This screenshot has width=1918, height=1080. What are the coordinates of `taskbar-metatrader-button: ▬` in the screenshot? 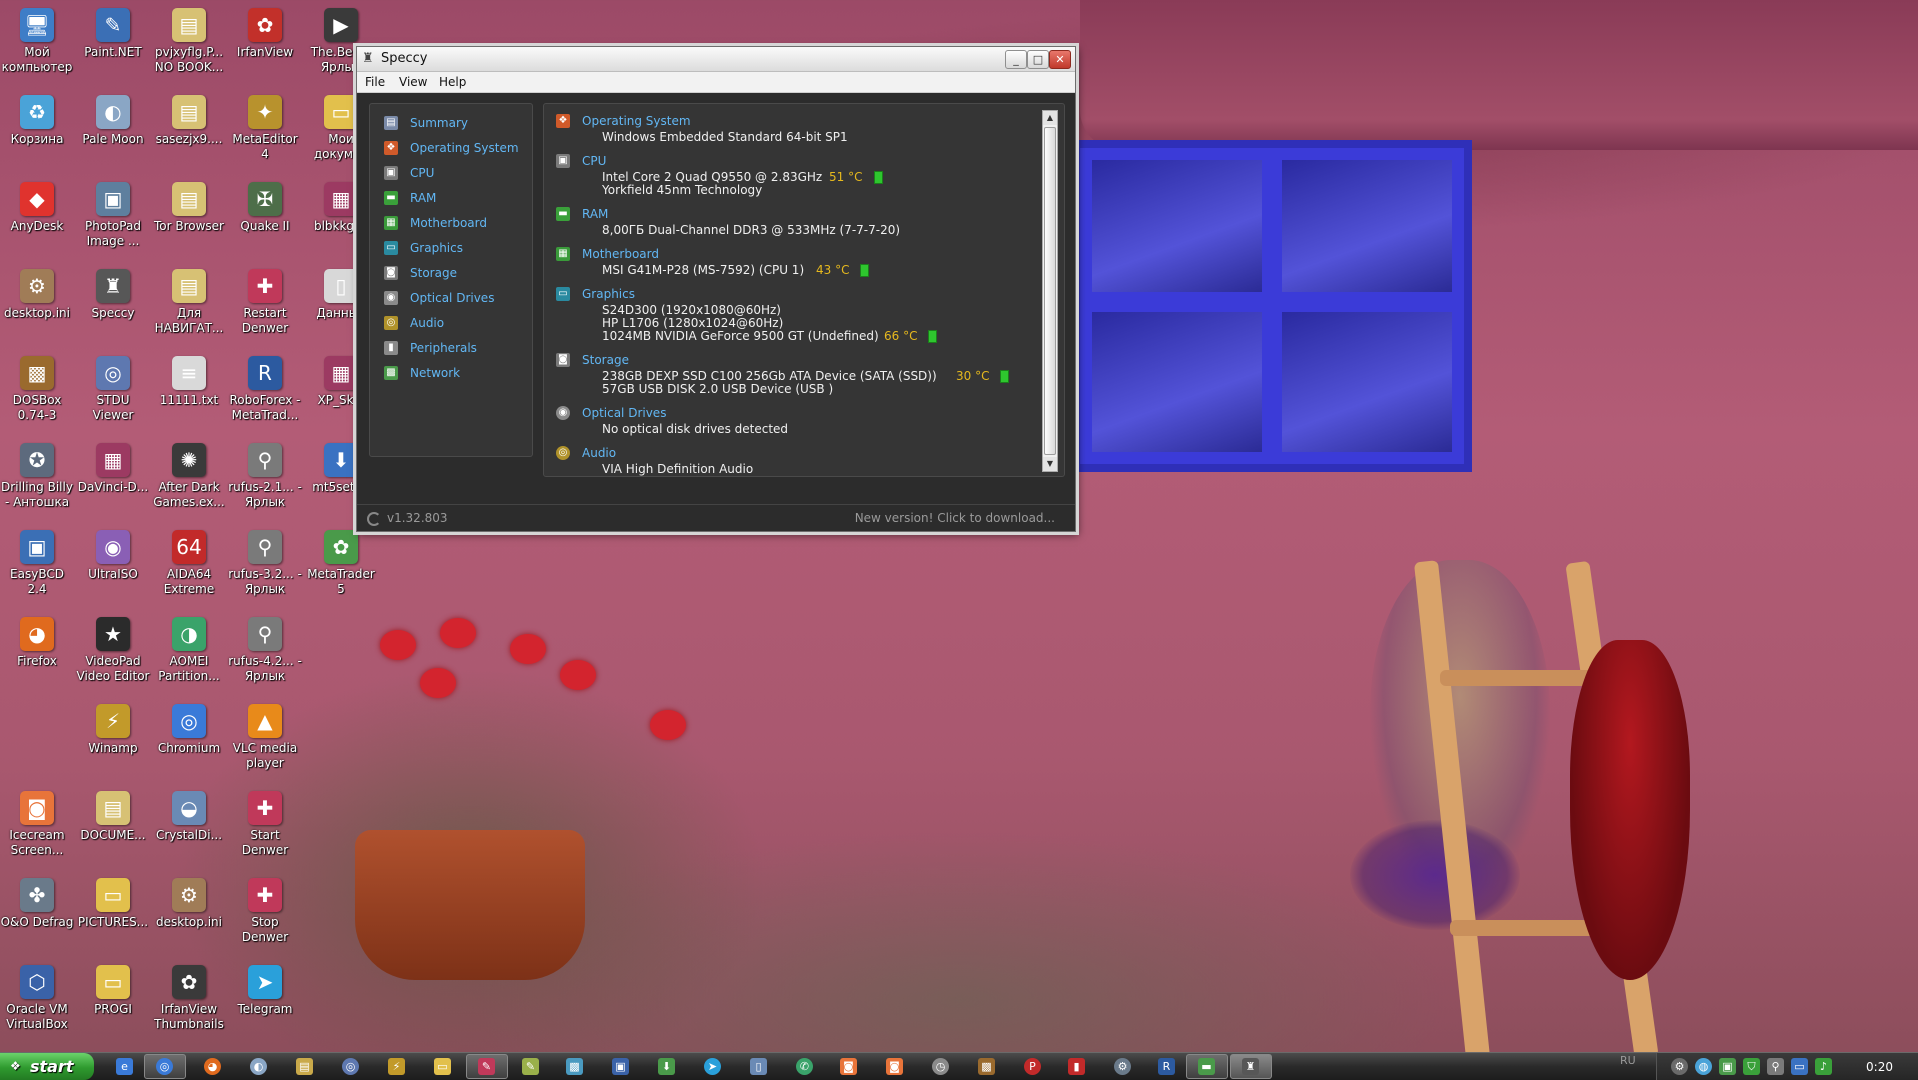 It's located at (1207, 1066).